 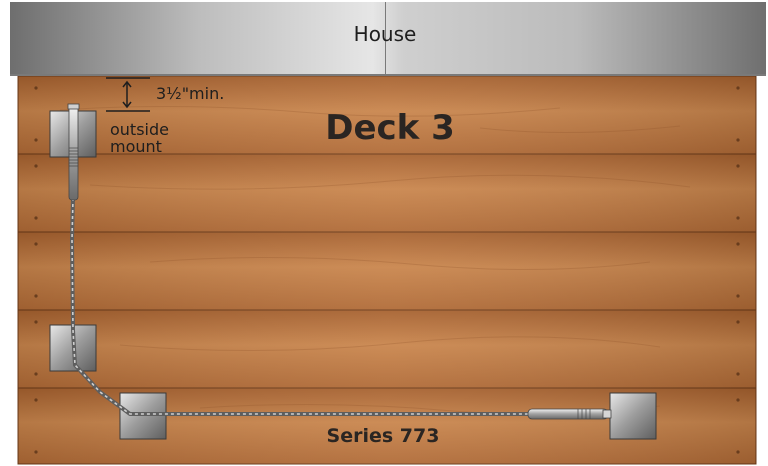 I want to click on top-end-fitting, so click(x=73, y=152).